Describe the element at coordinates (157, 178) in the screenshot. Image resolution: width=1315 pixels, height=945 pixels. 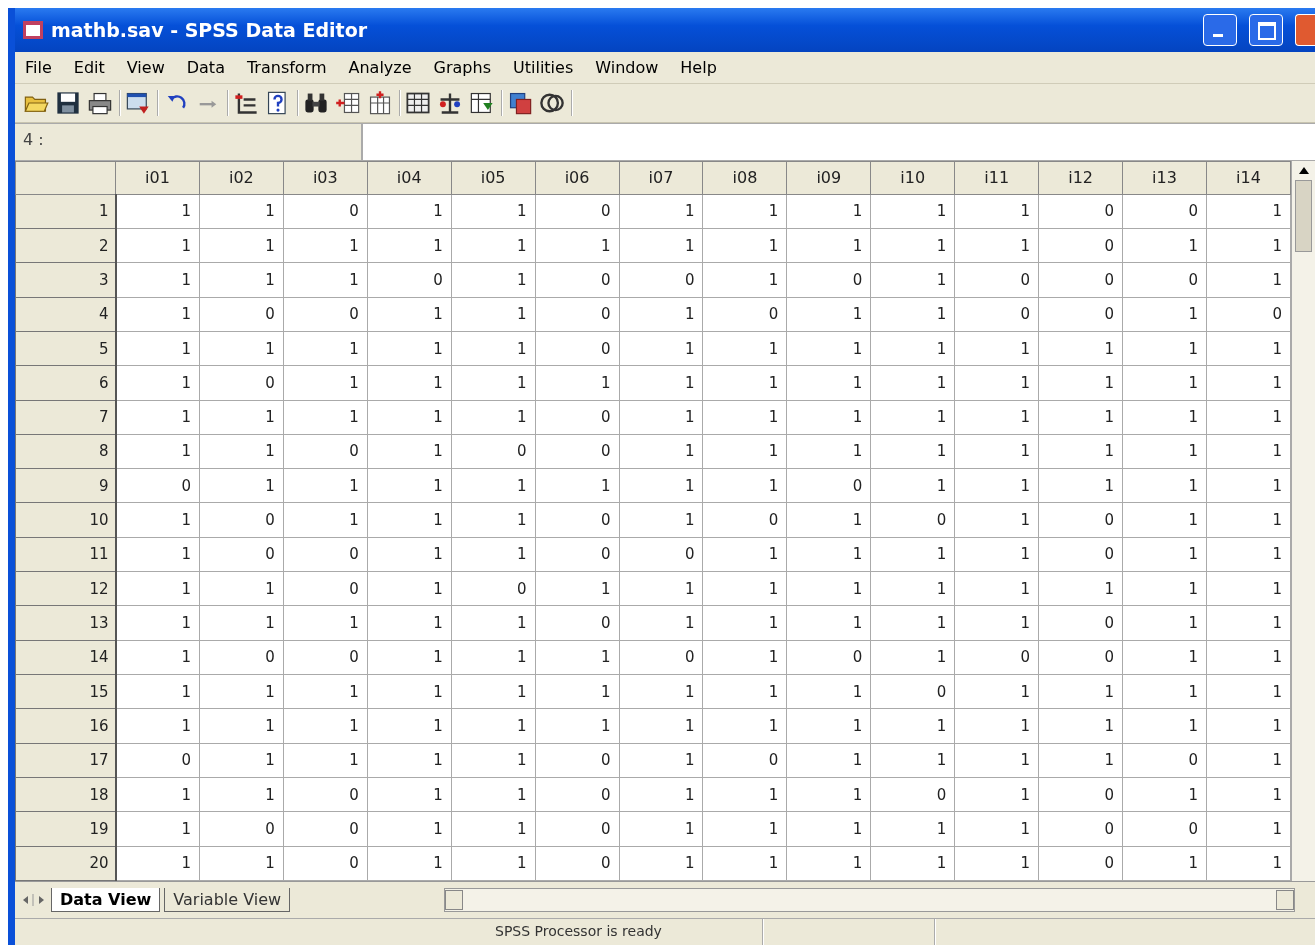
I see `column-header: i01` at that location.